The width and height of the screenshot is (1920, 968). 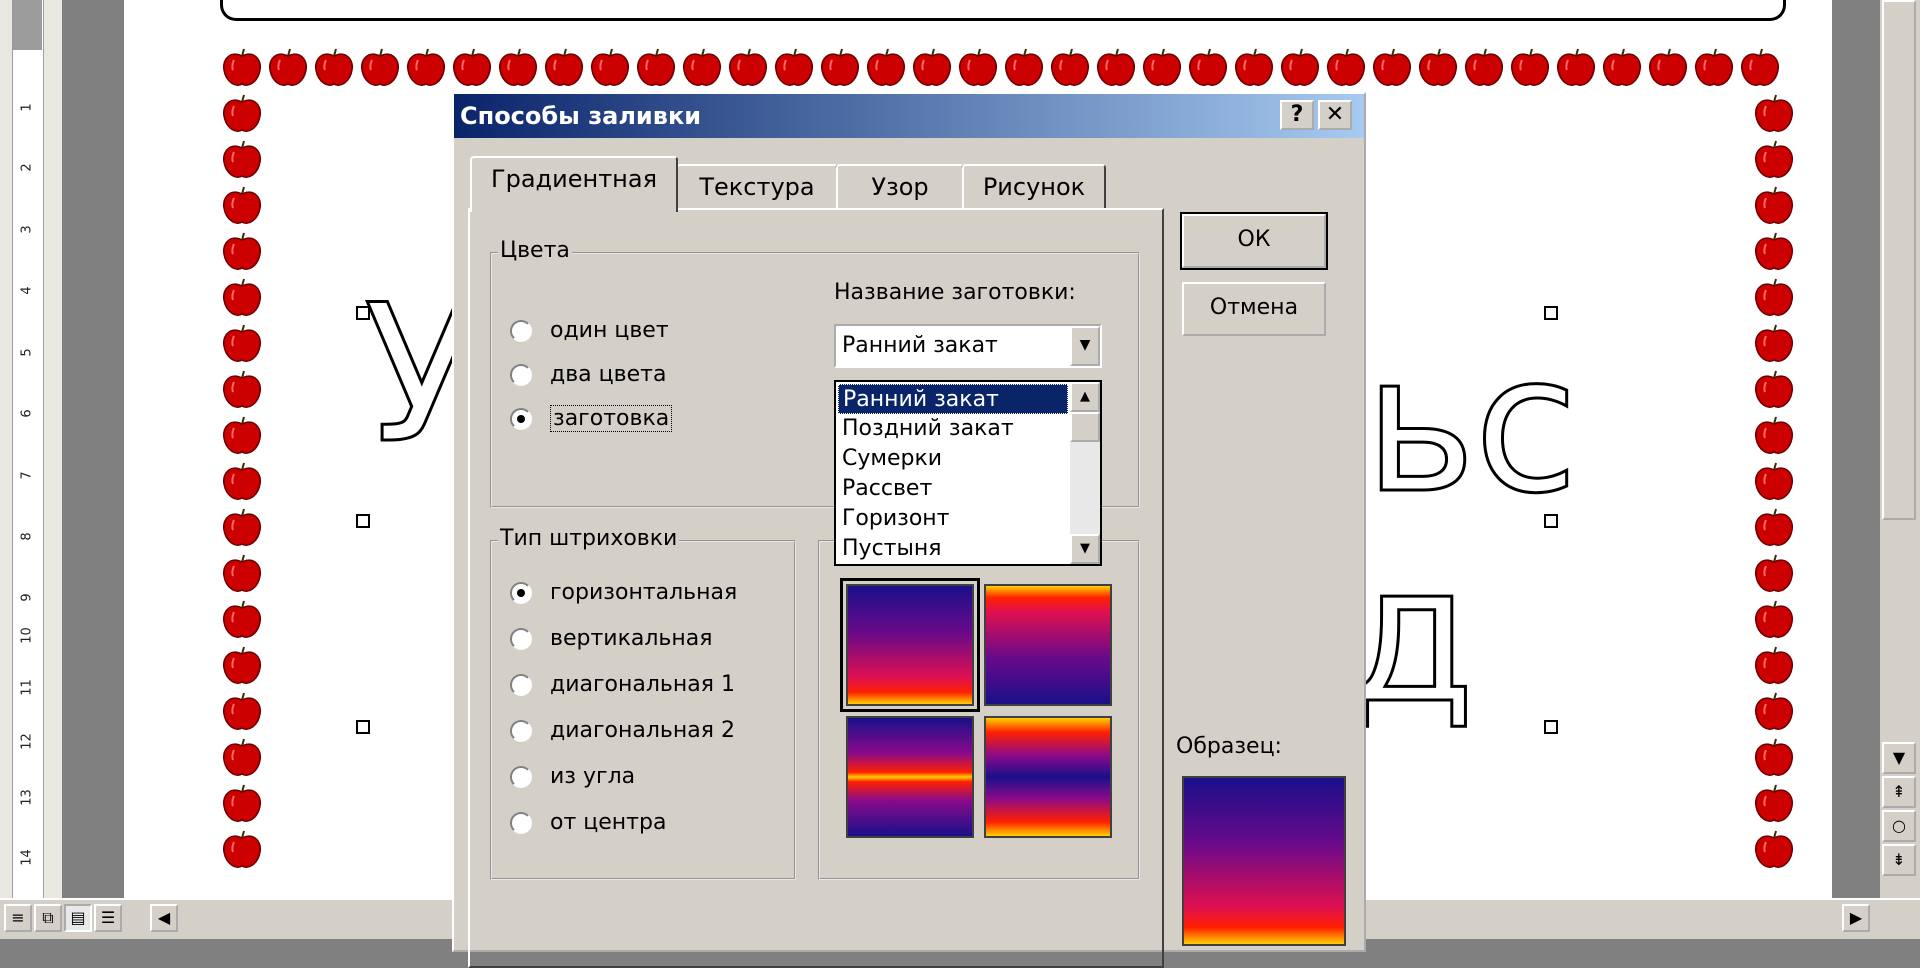 I want to click on next-page-icon: ⇟, so click(x=1899, y=860).